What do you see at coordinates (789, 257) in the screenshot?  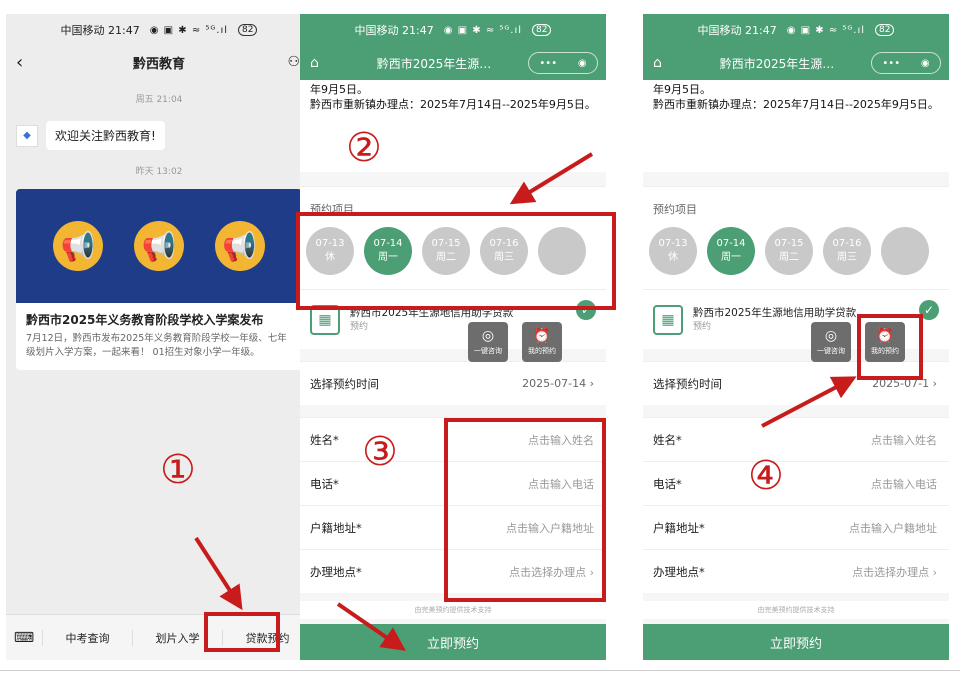 I see `date-weekday: 周二` at bounding box center [789, 257].